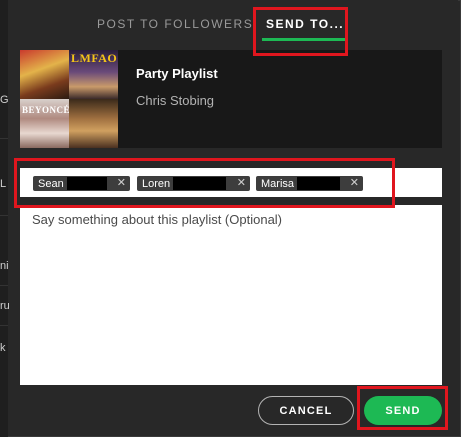  What do you see at coordinates (304, 39) in the screenshot?
I see `active-tab-indicator` at bounding box center [304, 39].